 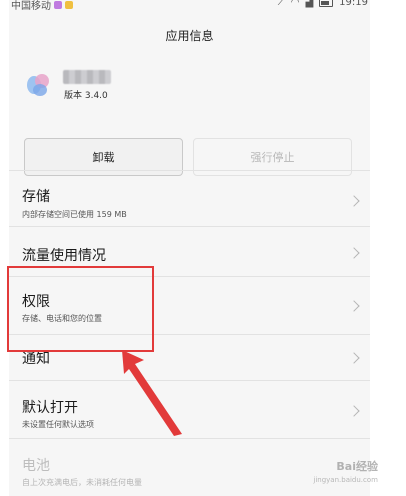 I want to click on app-version: 版本 3.4.0, so click(x=86, y=96).